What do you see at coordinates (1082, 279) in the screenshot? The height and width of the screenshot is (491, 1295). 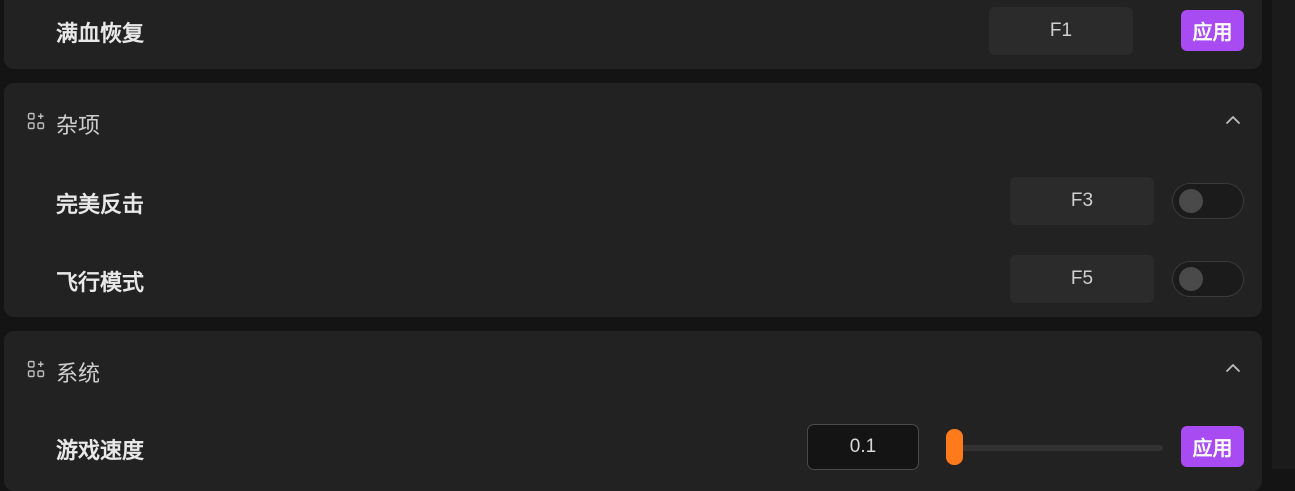 I see `fly-mode-hotkey-button: F5` at bounding box center [1082, 279].